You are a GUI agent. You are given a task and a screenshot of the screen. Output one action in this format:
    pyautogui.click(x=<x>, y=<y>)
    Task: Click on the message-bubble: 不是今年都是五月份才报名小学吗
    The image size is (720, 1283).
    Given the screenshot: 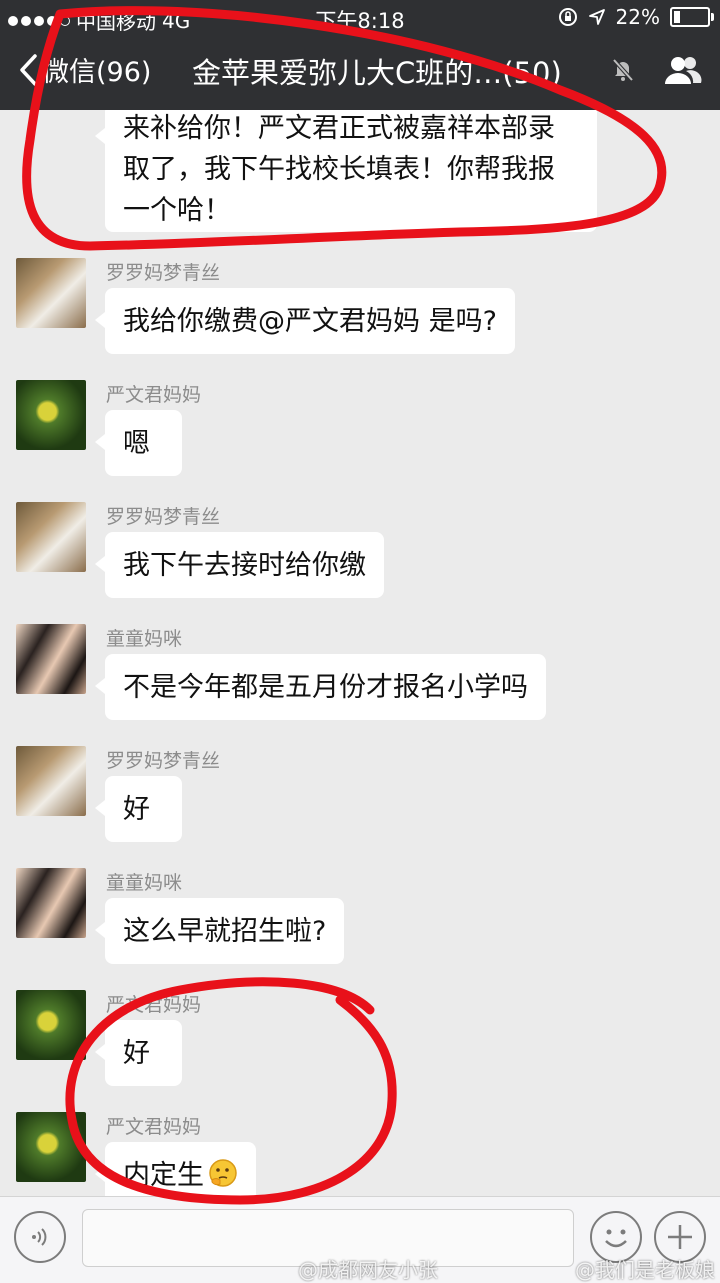 What is the action you would take?
    pyautogui.click(x=320, y=687)
    